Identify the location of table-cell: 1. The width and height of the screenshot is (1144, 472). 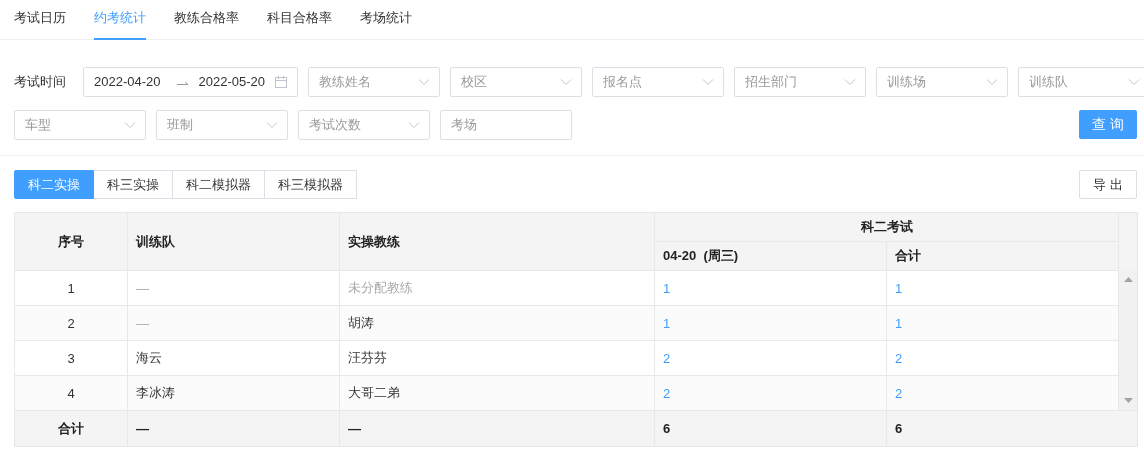
(71, 288).